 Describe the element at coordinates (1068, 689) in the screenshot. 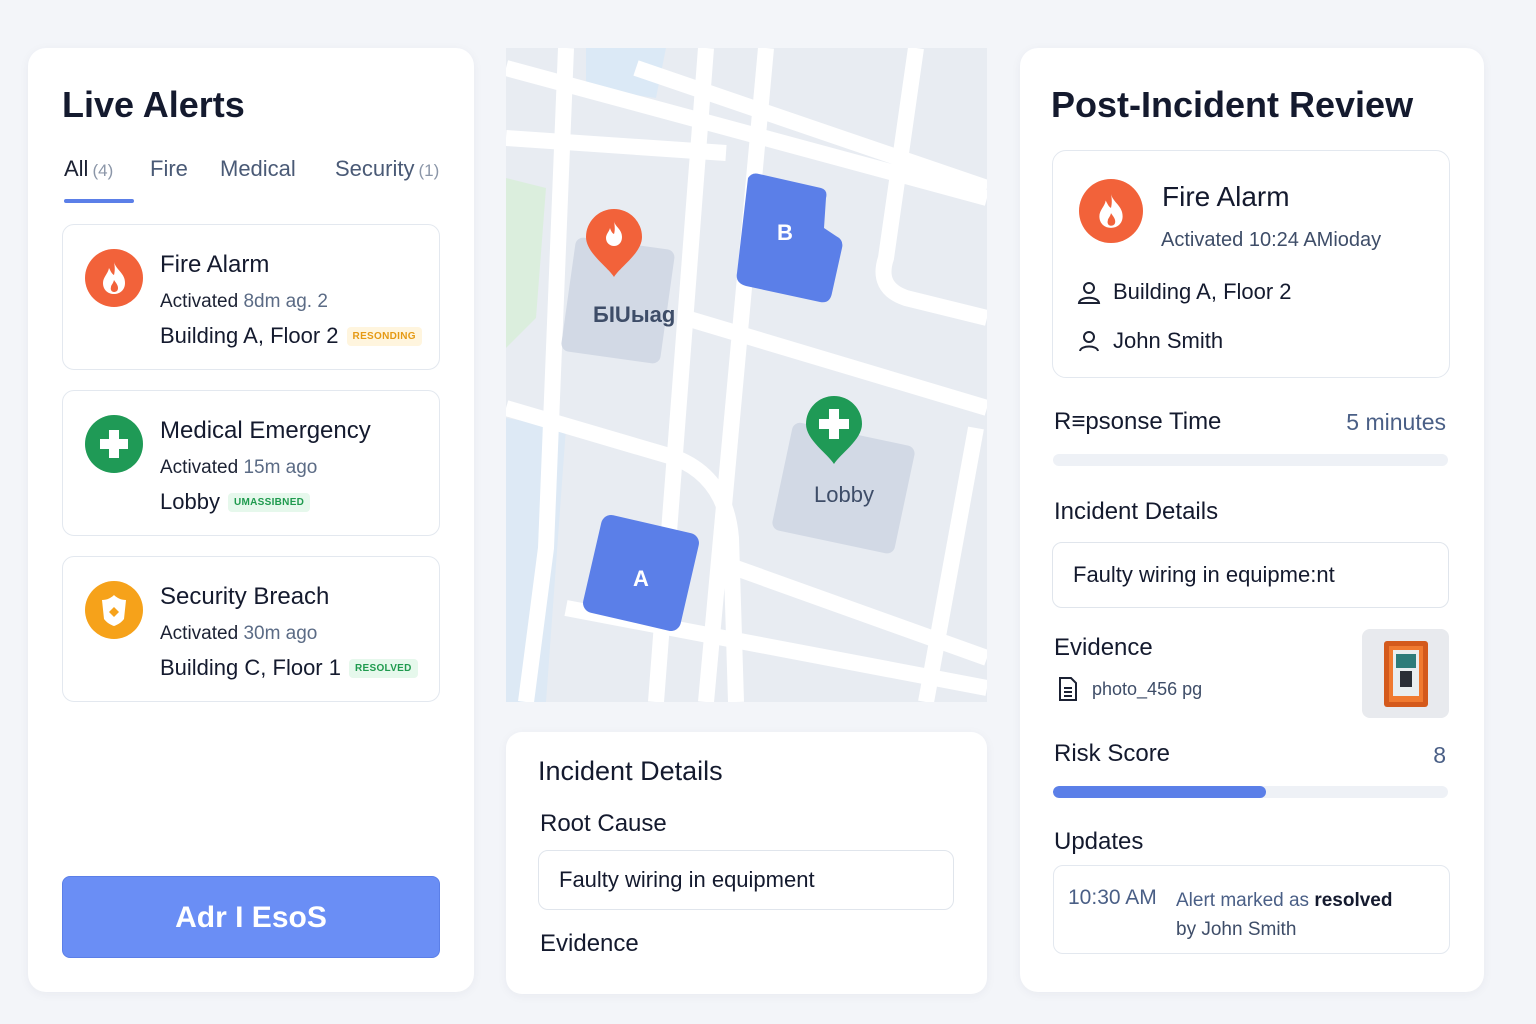

I see `document-icon` at that location.